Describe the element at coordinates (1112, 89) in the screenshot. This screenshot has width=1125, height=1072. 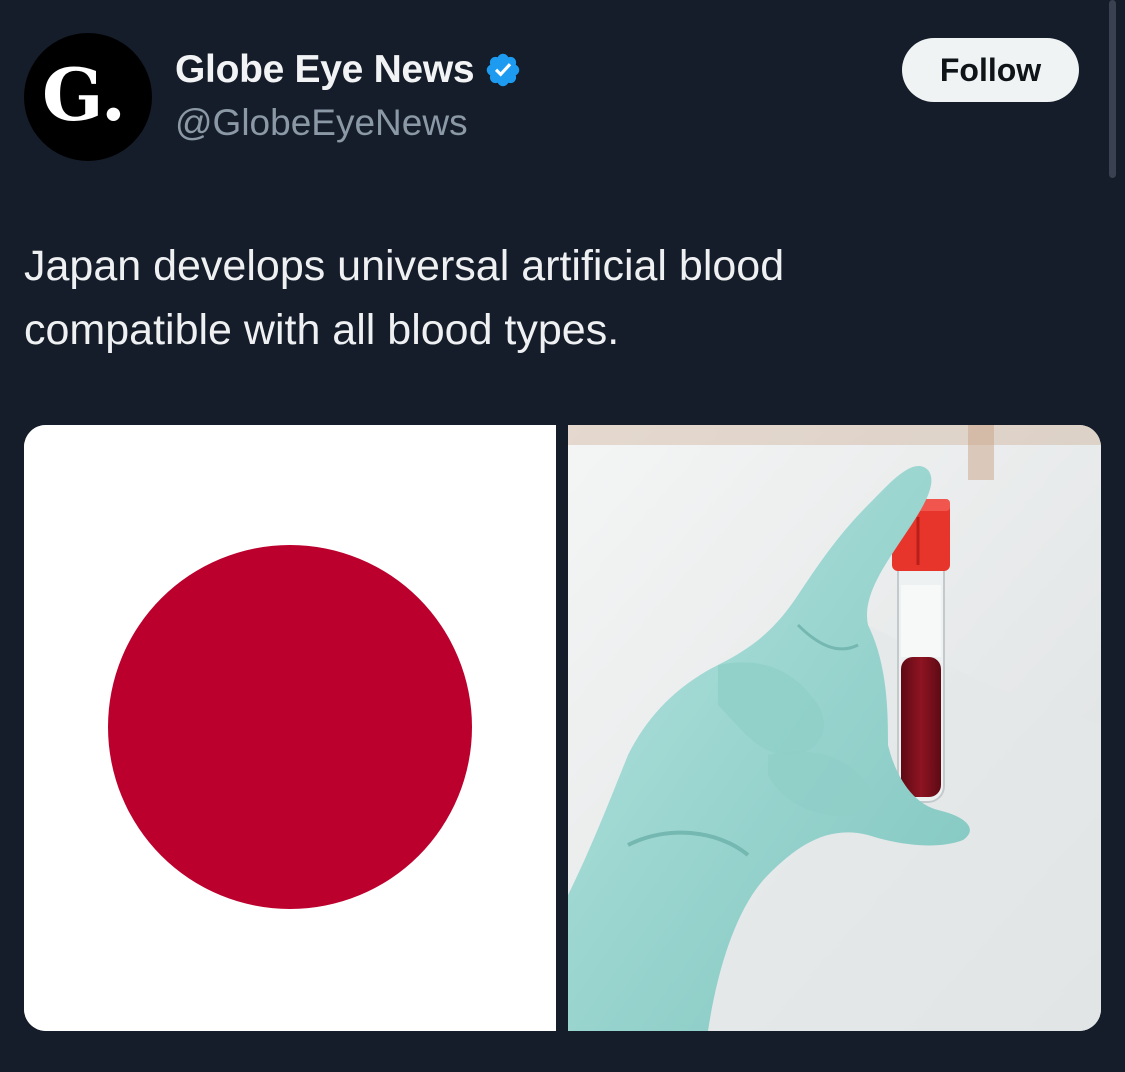
I see `scrollbar` at that location.